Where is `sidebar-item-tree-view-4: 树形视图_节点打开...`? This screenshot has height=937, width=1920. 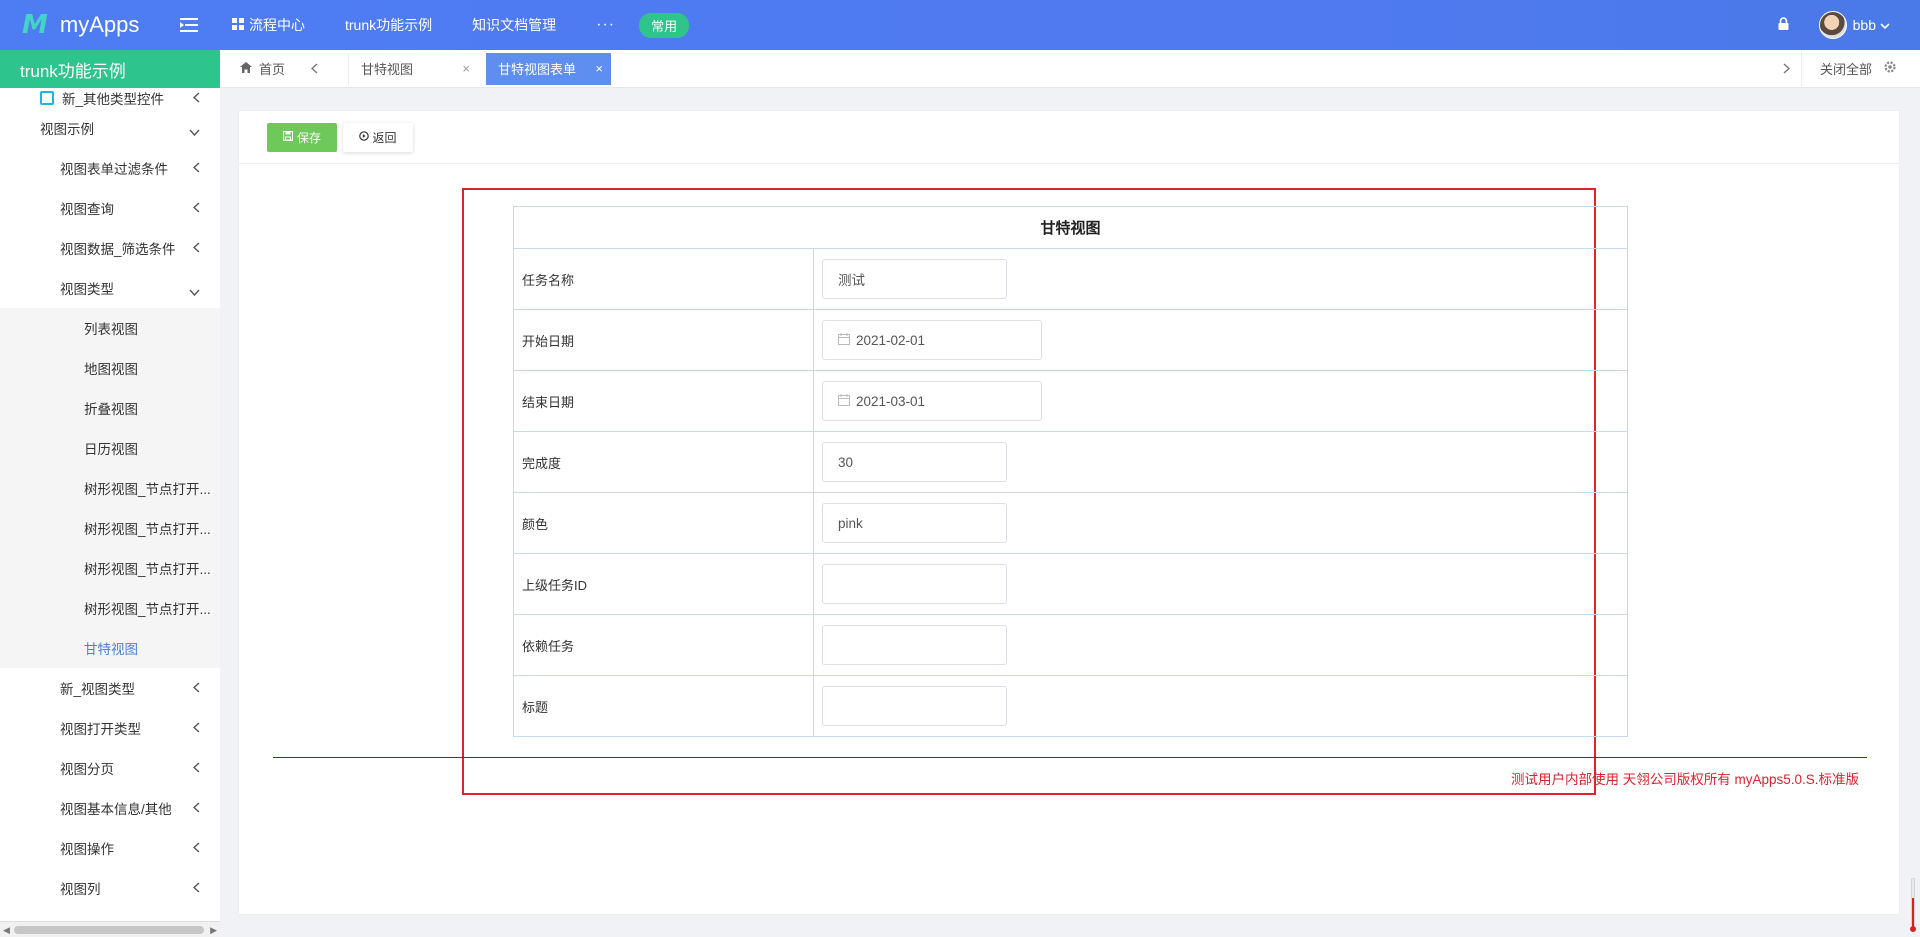
sidebar-item-tree-view-4: 树形视图_节点打开... is located at coordinates (110, 608).